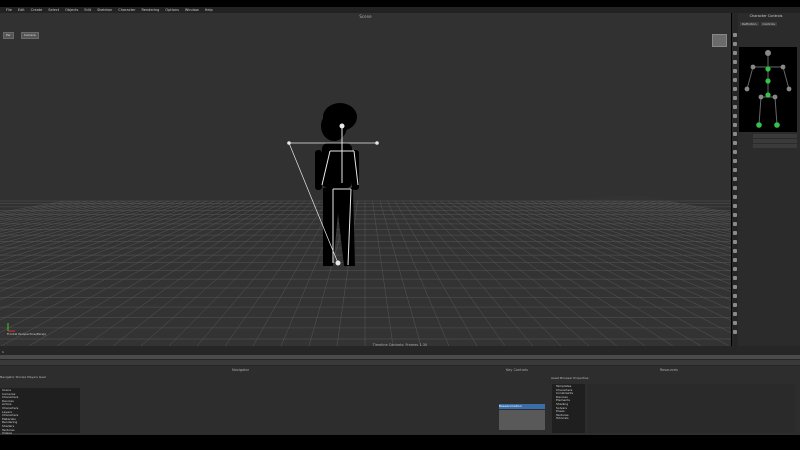 The height and width of the screenshot is (450, 800). I want to click on menu-item: Select, so click(53, 10).